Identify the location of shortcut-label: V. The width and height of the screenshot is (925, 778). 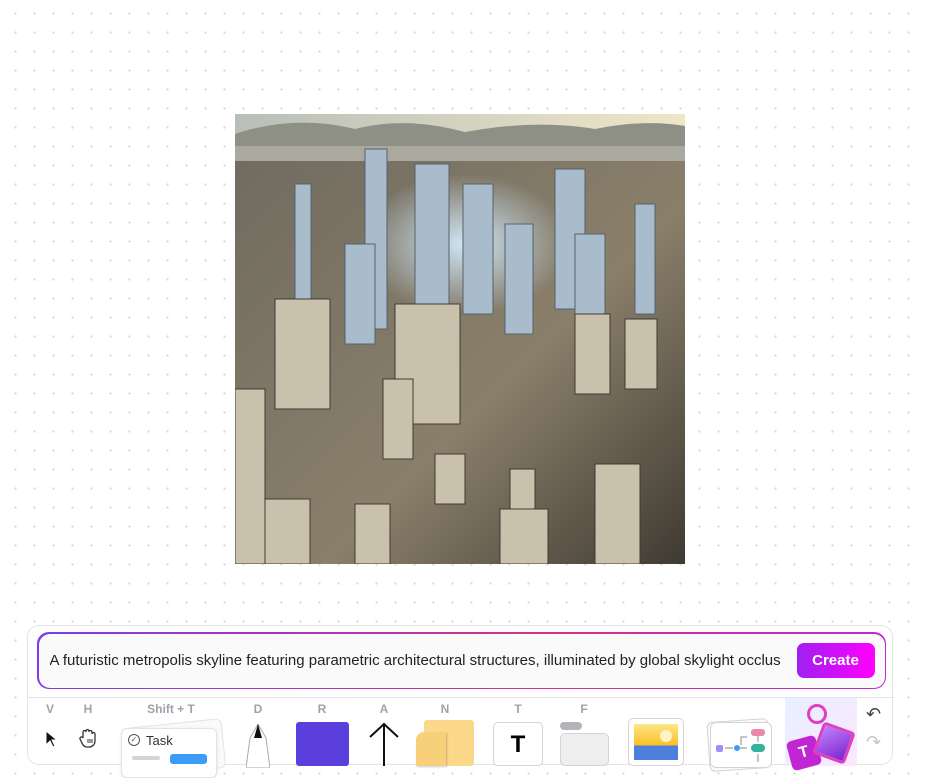
(49, 709).